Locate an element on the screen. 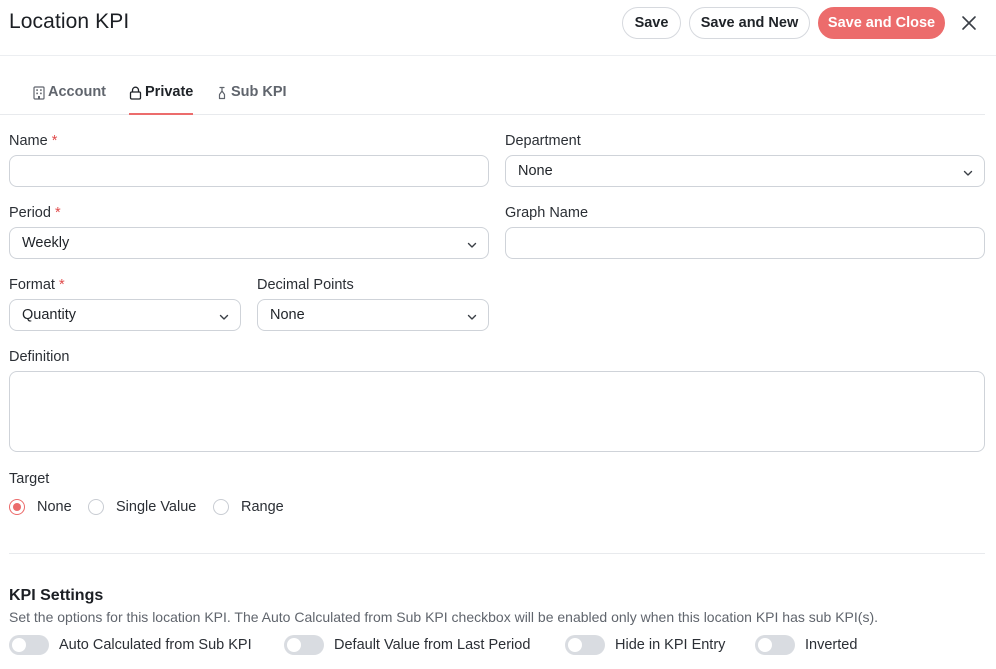 The image size is (996, 669). format-label: Format * is located at coordinates (37, 285).